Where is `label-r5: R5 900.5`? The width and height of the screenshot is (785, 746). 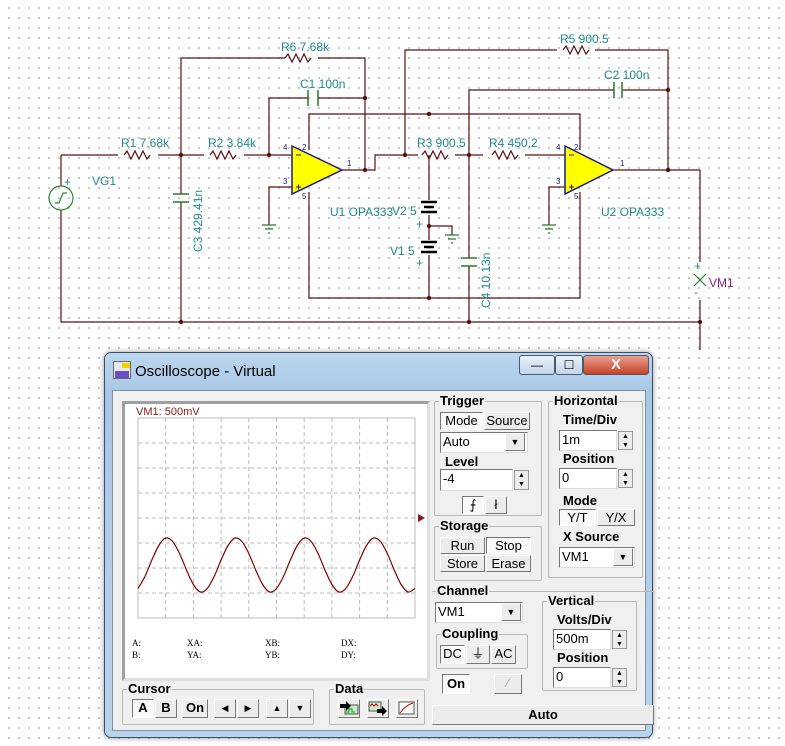
label-r5: R5 900.5 is located at coordinates (584, 39).